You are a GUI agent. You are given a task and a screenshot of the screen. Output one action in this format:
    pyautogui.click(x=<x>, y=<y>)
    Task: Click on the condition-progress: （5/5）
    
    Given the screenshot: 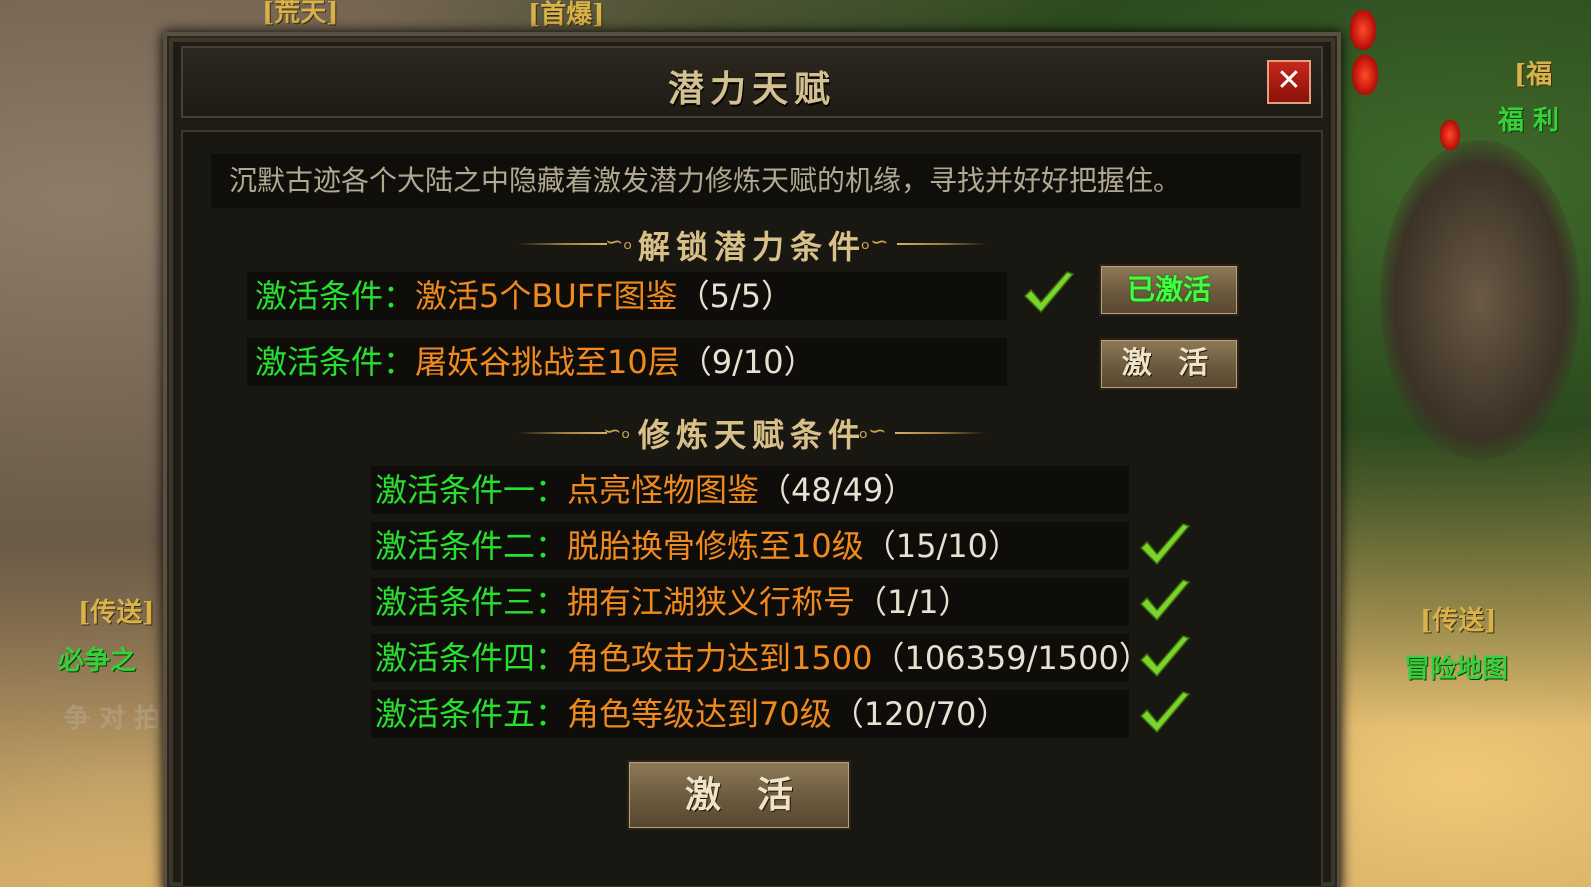 What is the action you would take?
    pyautogui.click(x=735, y=296)
    